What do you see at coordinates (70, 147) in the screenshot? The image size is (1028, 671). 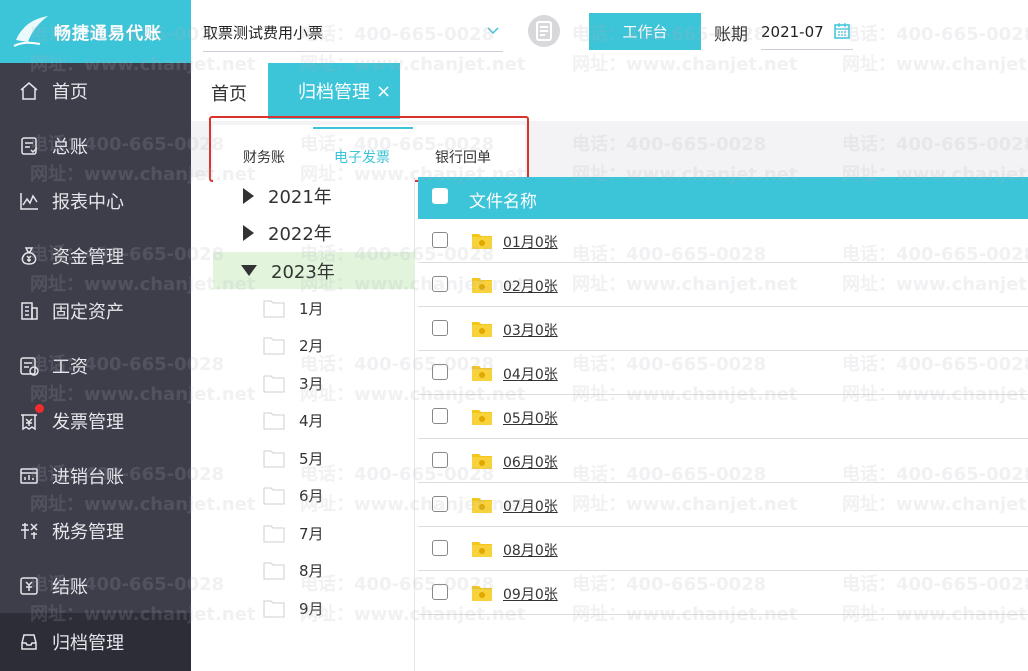 I see `sidebar-item-label: 总账` at bounding box center [70, 147].